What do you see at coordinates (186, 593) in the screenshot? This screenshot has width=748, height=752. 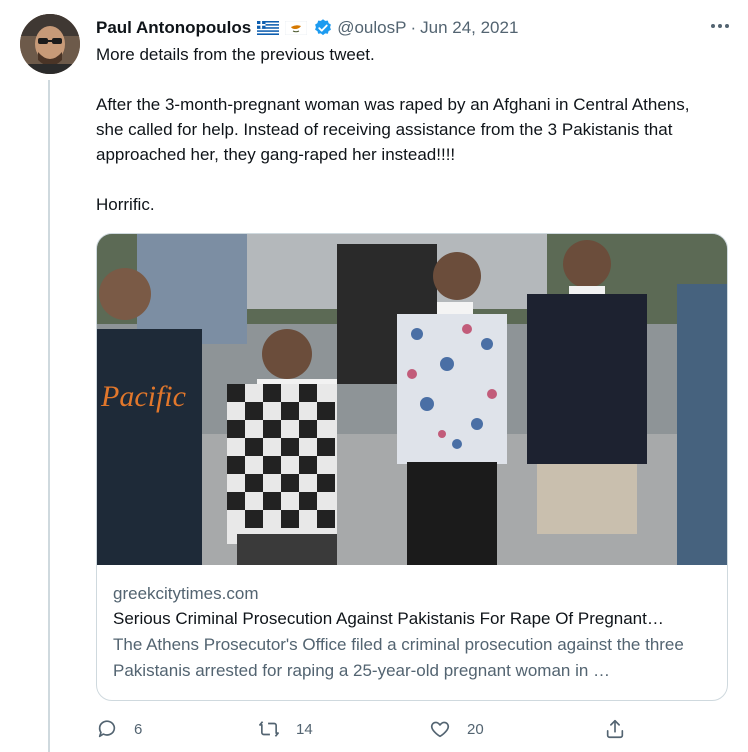 I see `link-domain: greekcitytimes.com` at bounding box center [186, 593].